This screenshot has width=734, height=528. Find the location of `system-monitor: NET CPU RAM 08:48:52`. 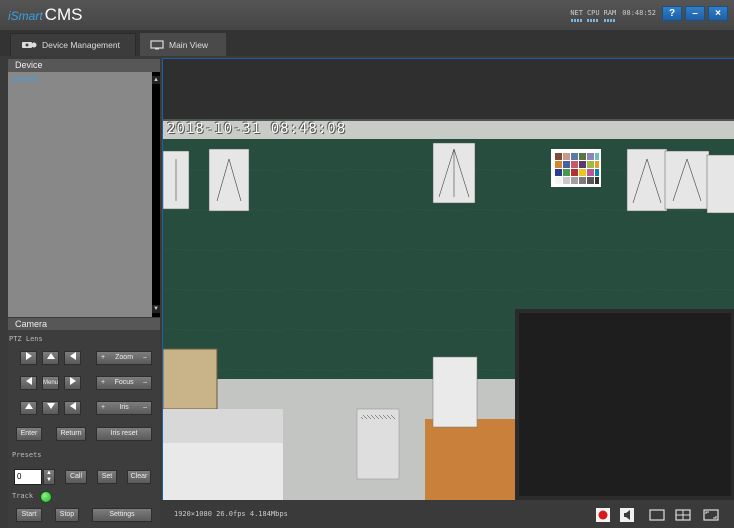

system-monitor: NET CPU RAM 08:48:52 is located at coordinates (613, 15).